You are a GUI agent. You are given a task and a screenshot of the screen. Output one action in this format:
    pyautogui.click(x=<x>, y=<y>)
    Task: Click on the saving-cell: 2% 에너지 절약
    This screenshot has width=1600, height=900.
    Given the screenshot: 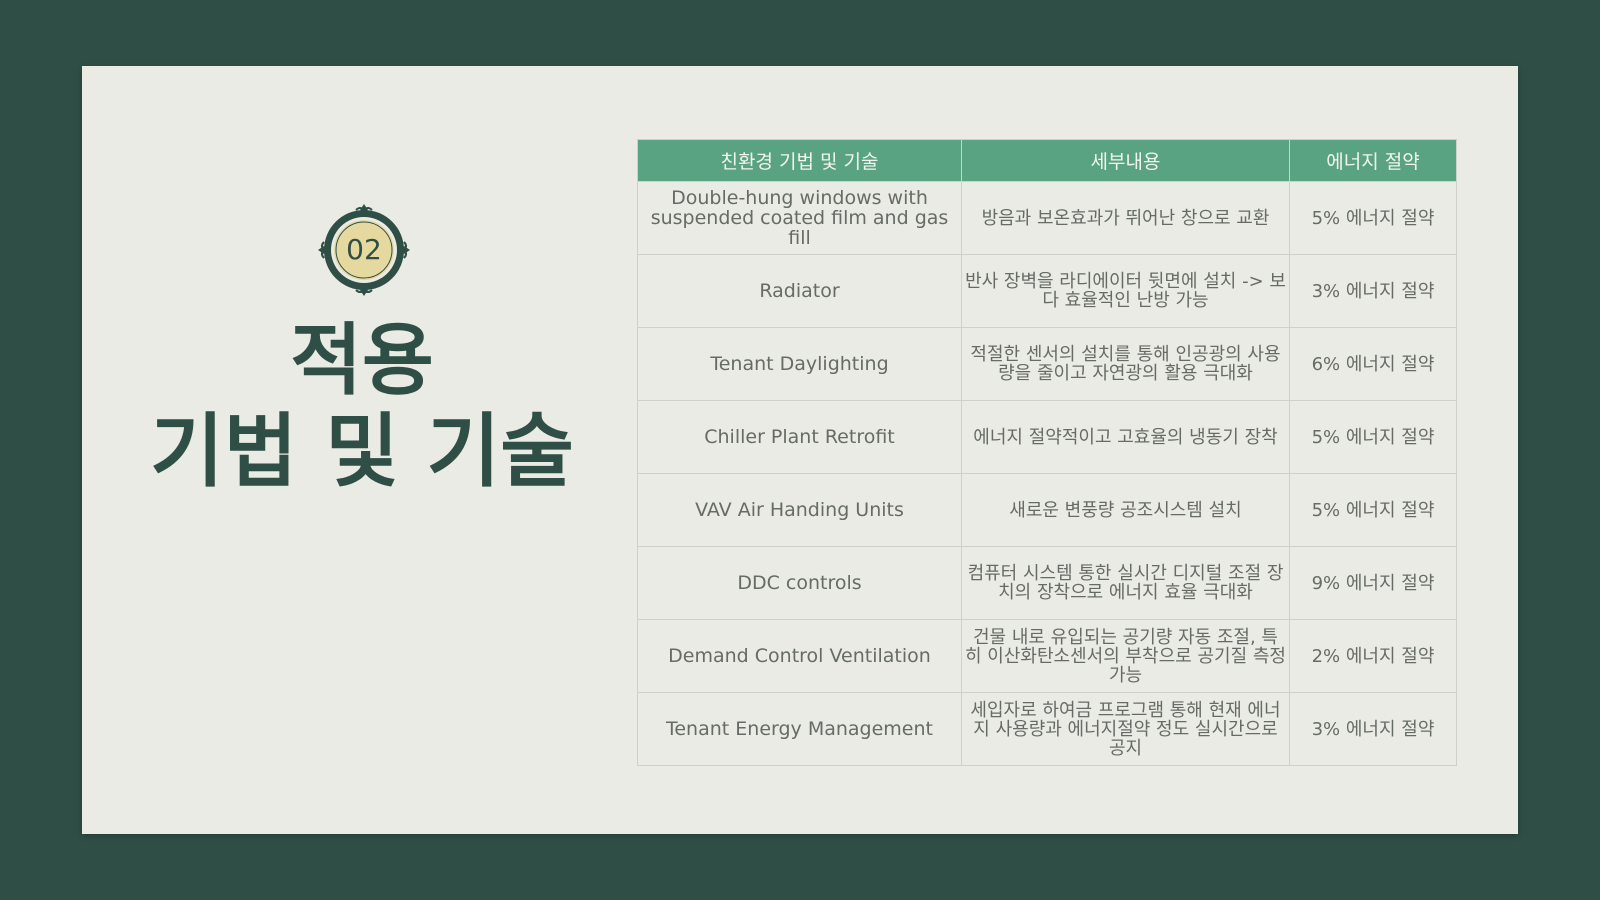 What is the action you would take?
    pyautogui.click(x=1373, y=656)
    